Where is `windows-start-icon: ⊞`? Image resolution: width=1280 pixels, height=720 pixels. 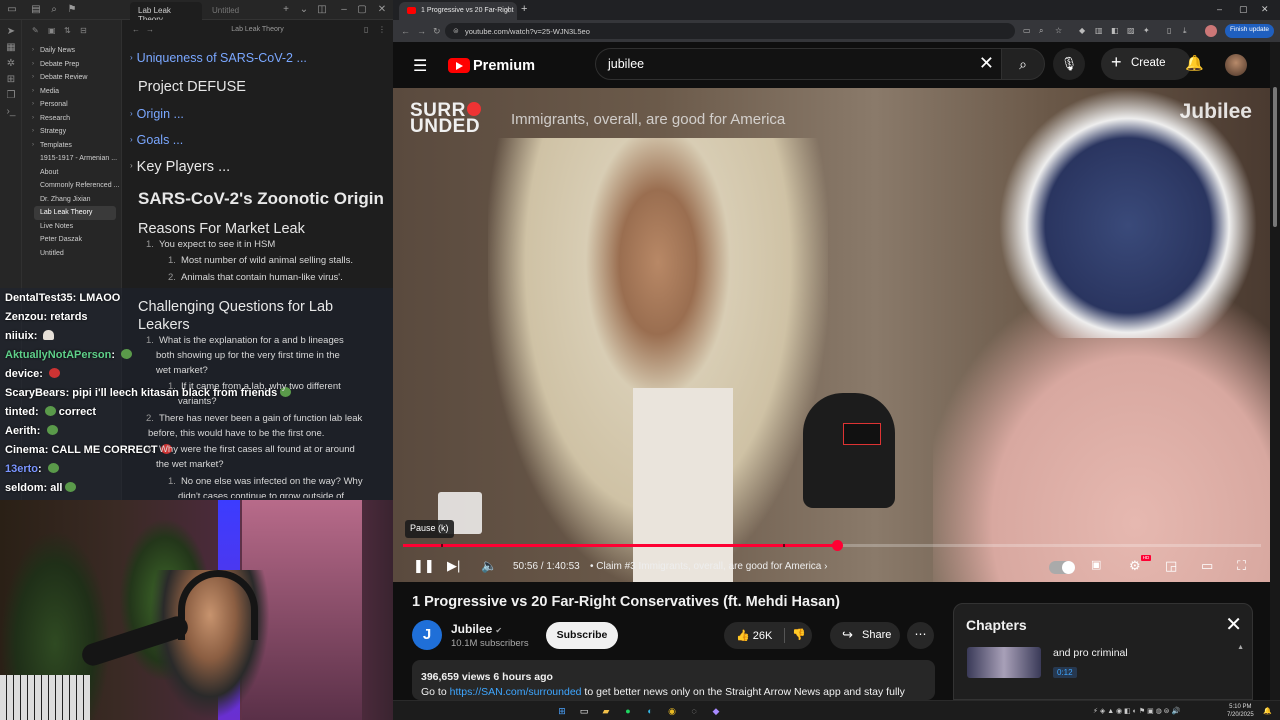
windows-start-icon: ⊞ is located at coordinates (562, 711).